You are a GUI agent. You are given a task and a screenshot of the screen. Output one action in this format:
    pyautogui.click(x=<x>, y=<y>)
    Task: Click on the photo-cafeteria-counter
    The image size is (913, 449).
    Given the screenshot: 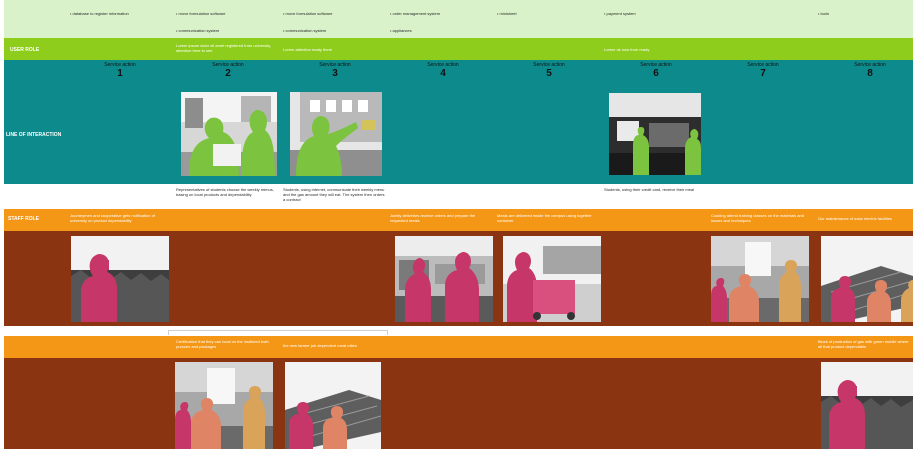 What is the action you would take?
    pyautogui.click(x=655, y=134)
    